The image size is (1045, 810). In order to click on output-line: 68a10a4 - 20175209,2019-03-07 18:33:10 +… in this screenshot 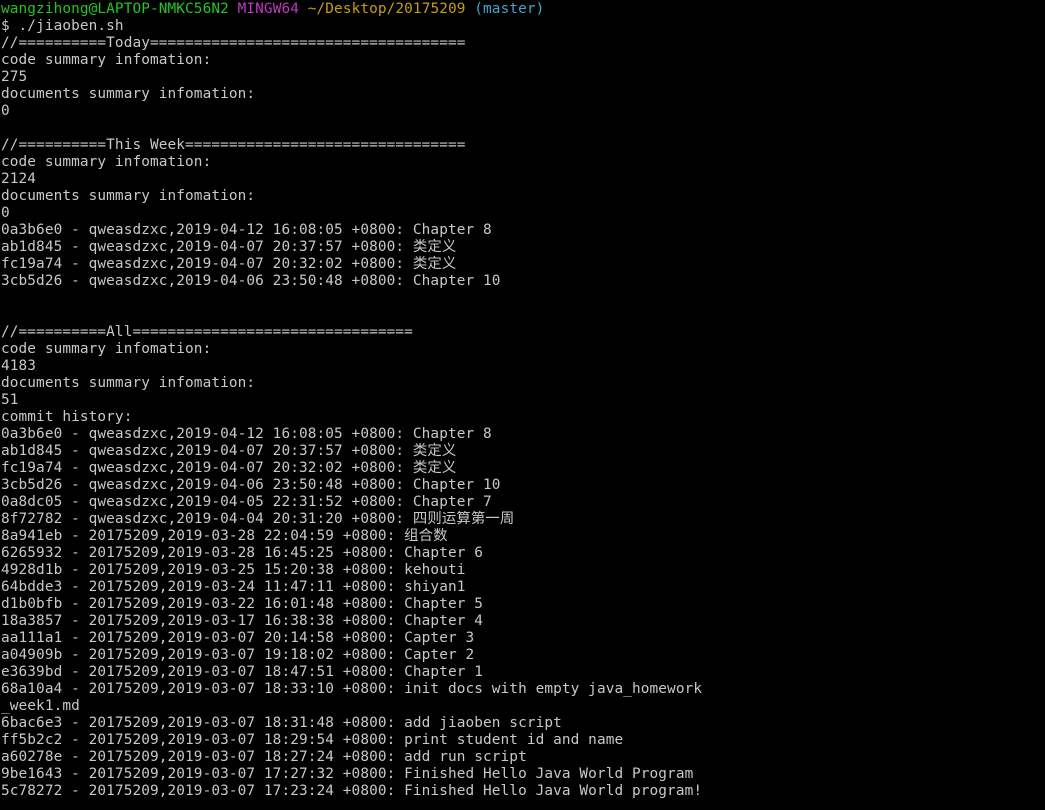, I will do `click(352, 689)`.